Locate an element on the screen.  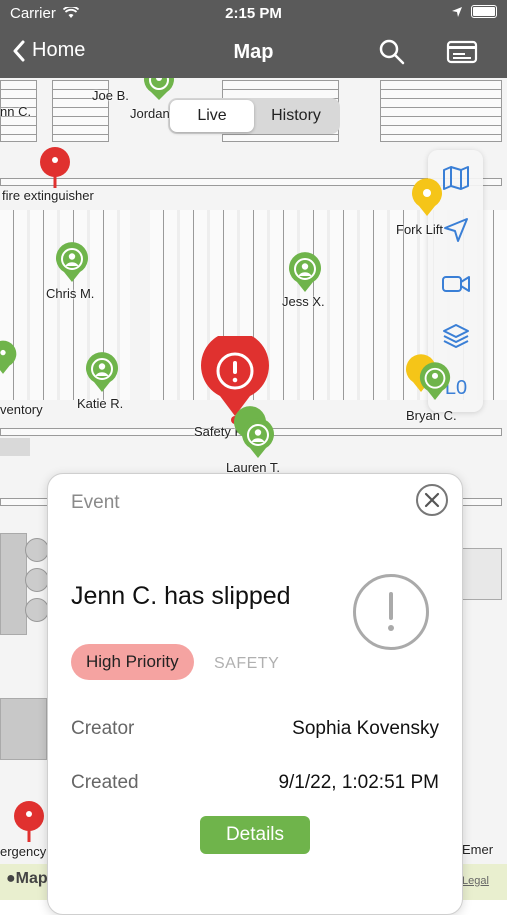
tab-live: Live is located at coordinates (212, 116).